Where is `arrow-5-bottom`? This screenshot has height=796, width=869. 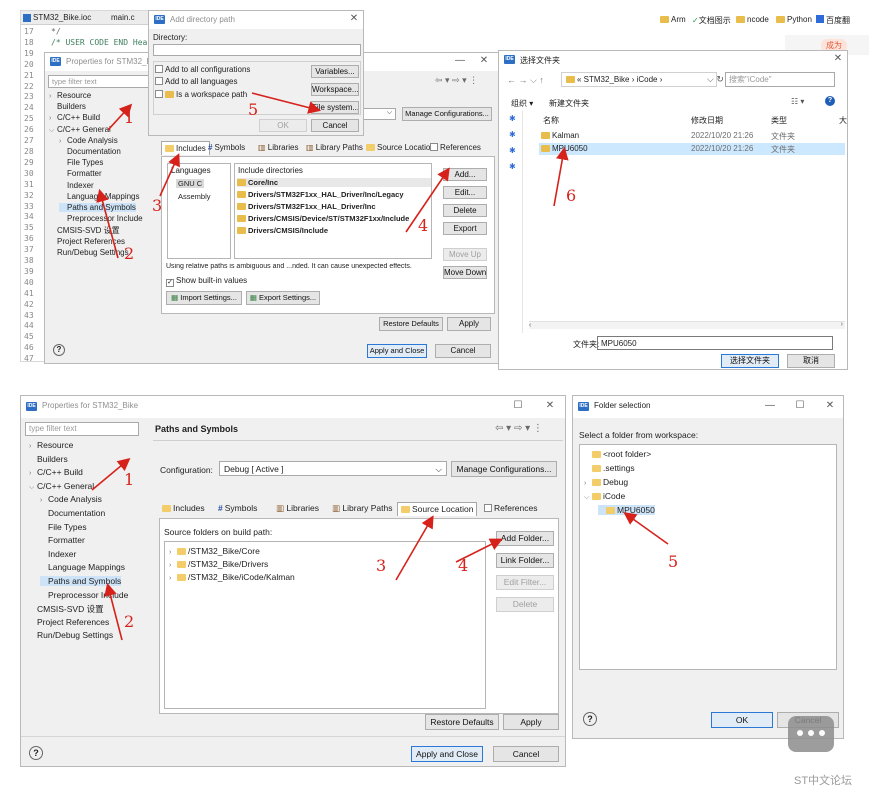 arrow-5-bottom is located at coordinates (646, 528).